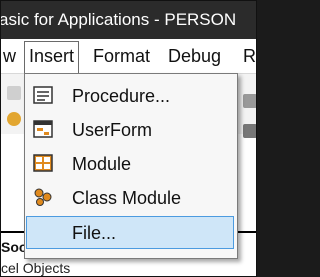  I want to click on menu-item-class-module: Class Module, so click(130, 197).